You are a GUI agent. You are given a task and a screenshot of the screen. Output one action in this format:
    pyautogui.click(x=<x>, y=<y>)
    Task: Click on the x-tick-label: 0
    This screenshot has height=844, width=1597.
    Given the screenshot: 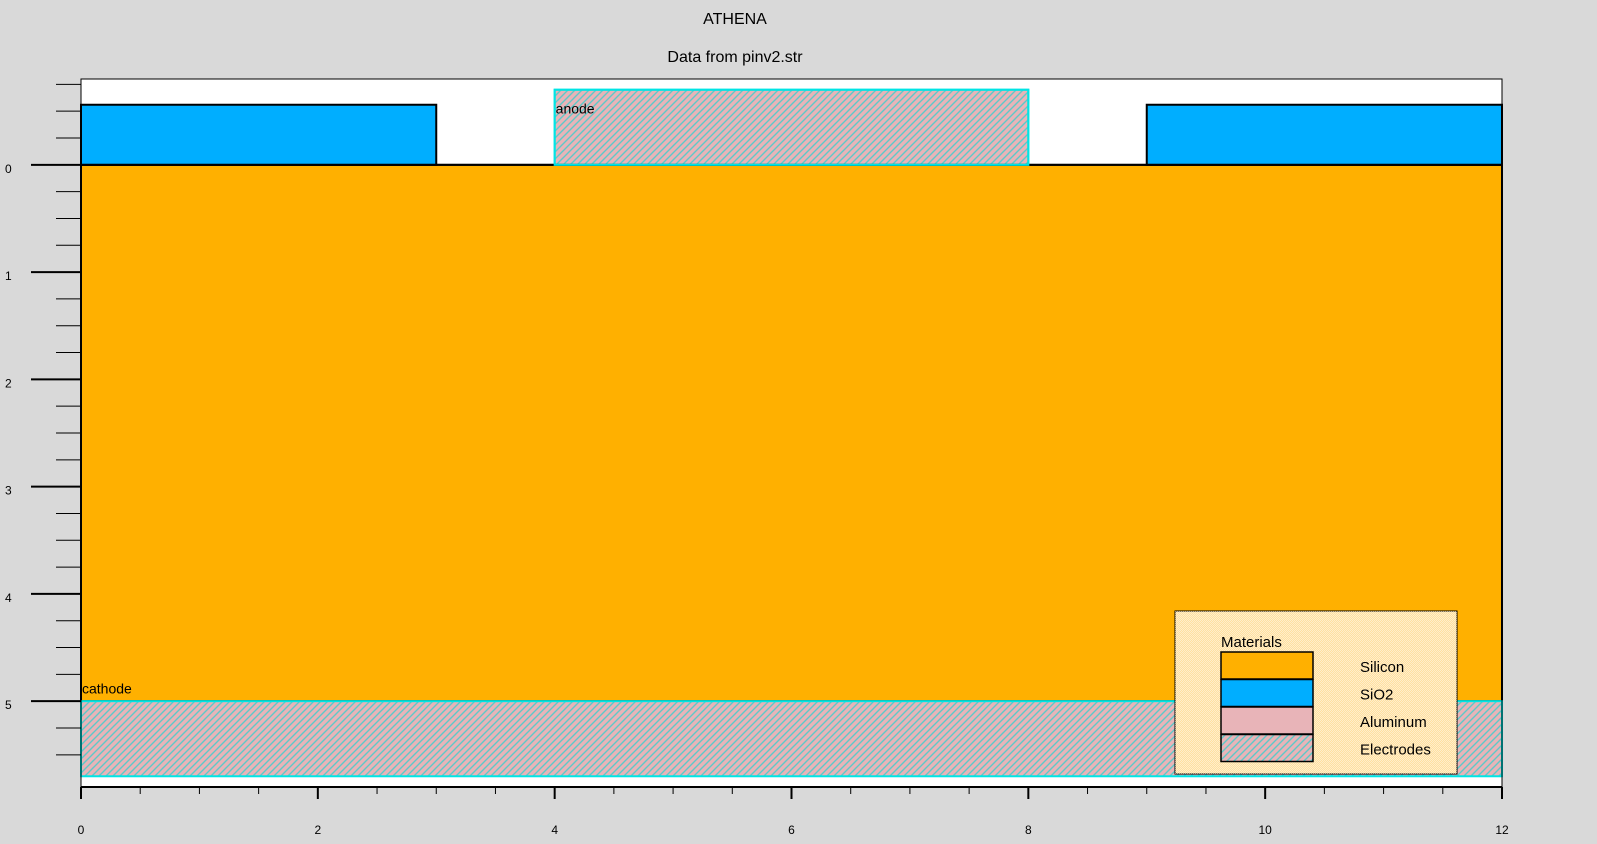 What is the action you would take?
    pyautogui.click(x=81, y=830)
    